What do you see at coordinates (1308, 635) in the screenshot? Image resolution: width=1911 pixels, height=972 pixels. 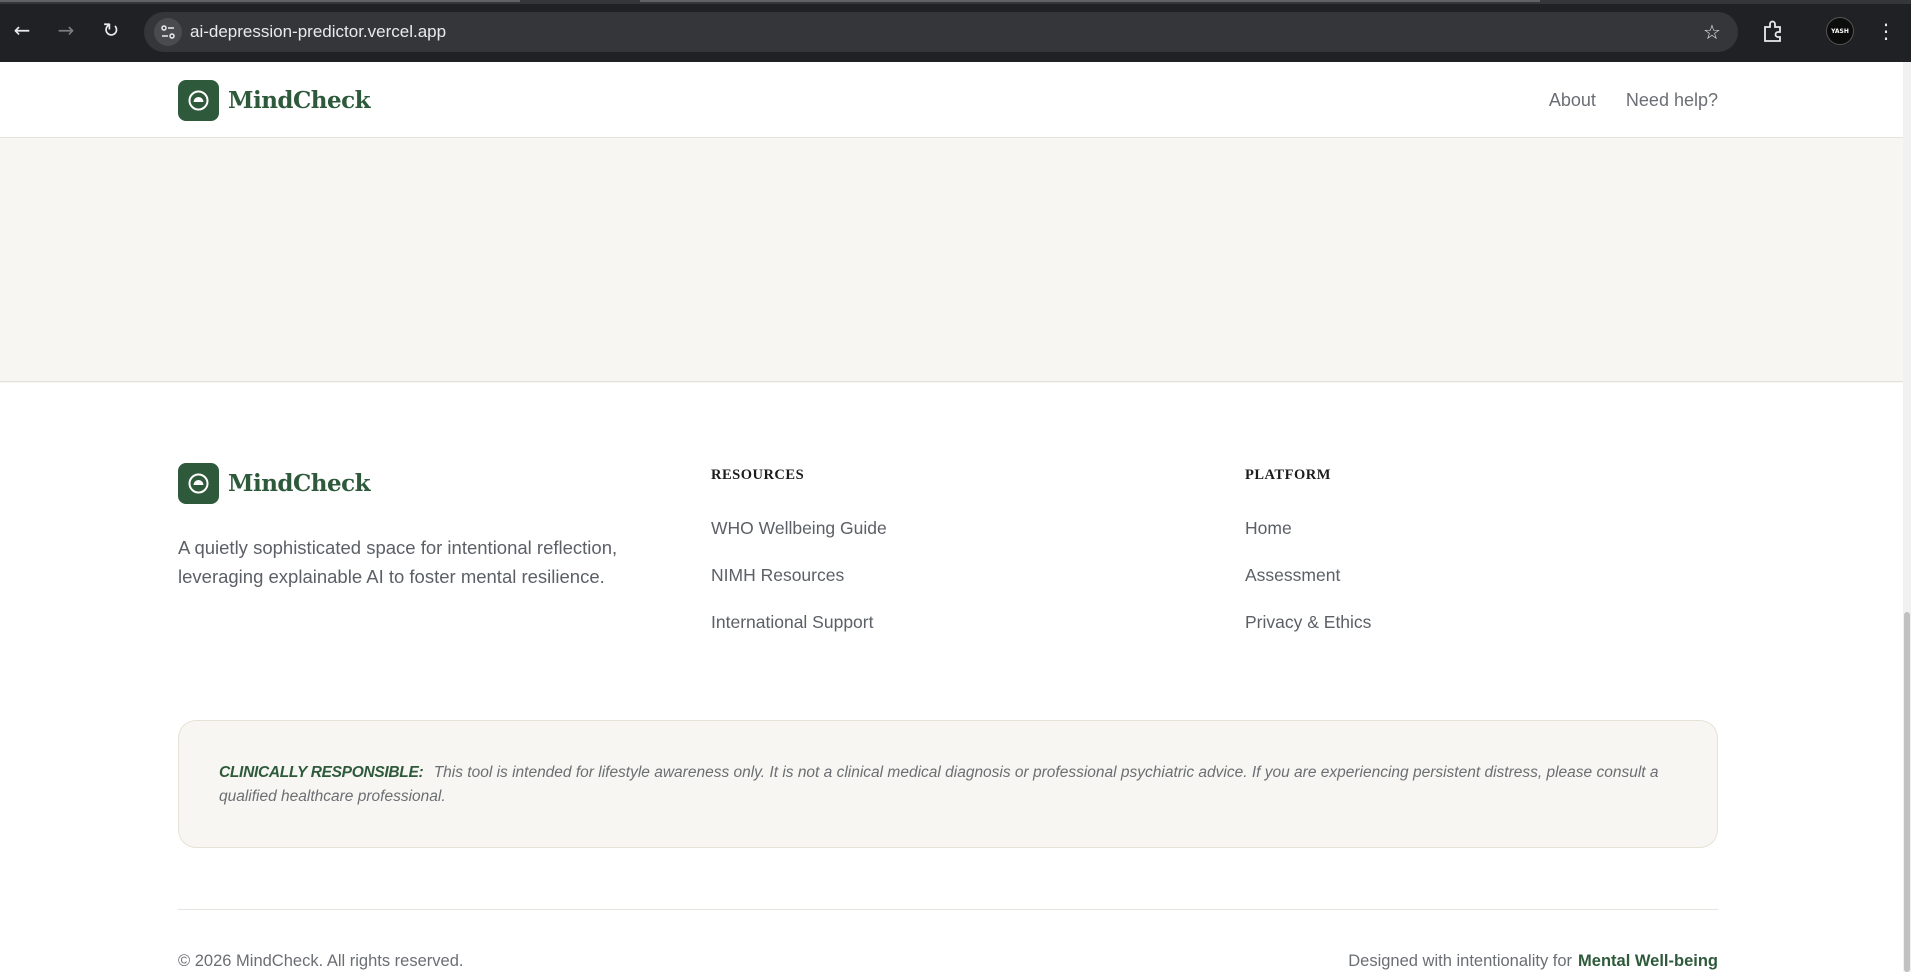 I see `platform-link-privacy: Privacy & Ethics` at bounding box center [1308, 635].